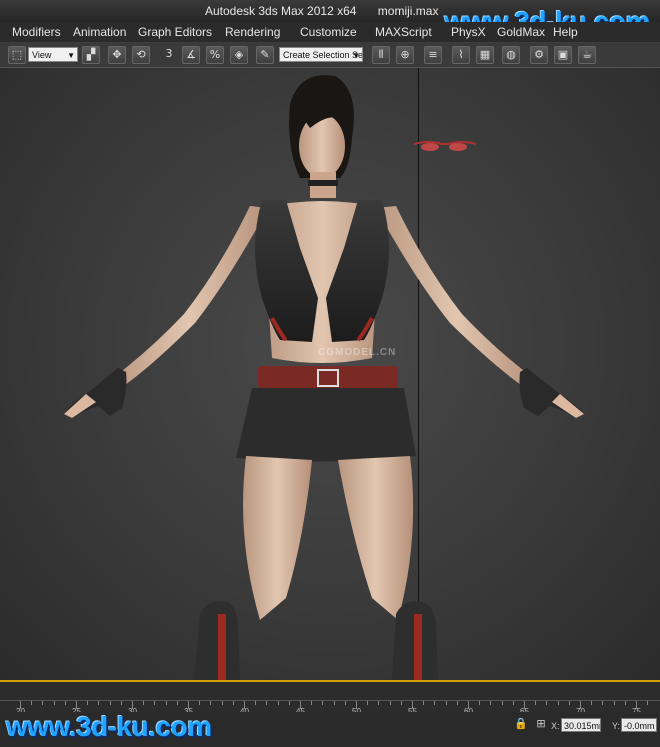  I want to click on select-region-icon: ⬚, so click(17, 55).